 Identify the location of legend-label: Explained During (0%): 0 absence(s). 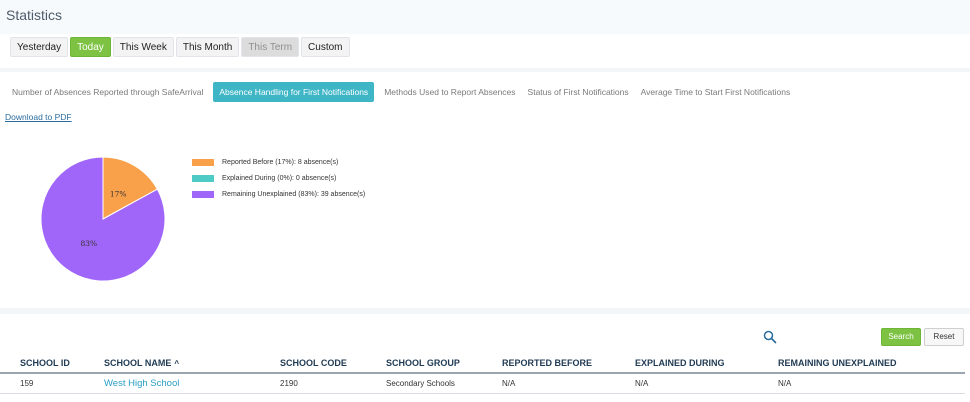
(279, 178).